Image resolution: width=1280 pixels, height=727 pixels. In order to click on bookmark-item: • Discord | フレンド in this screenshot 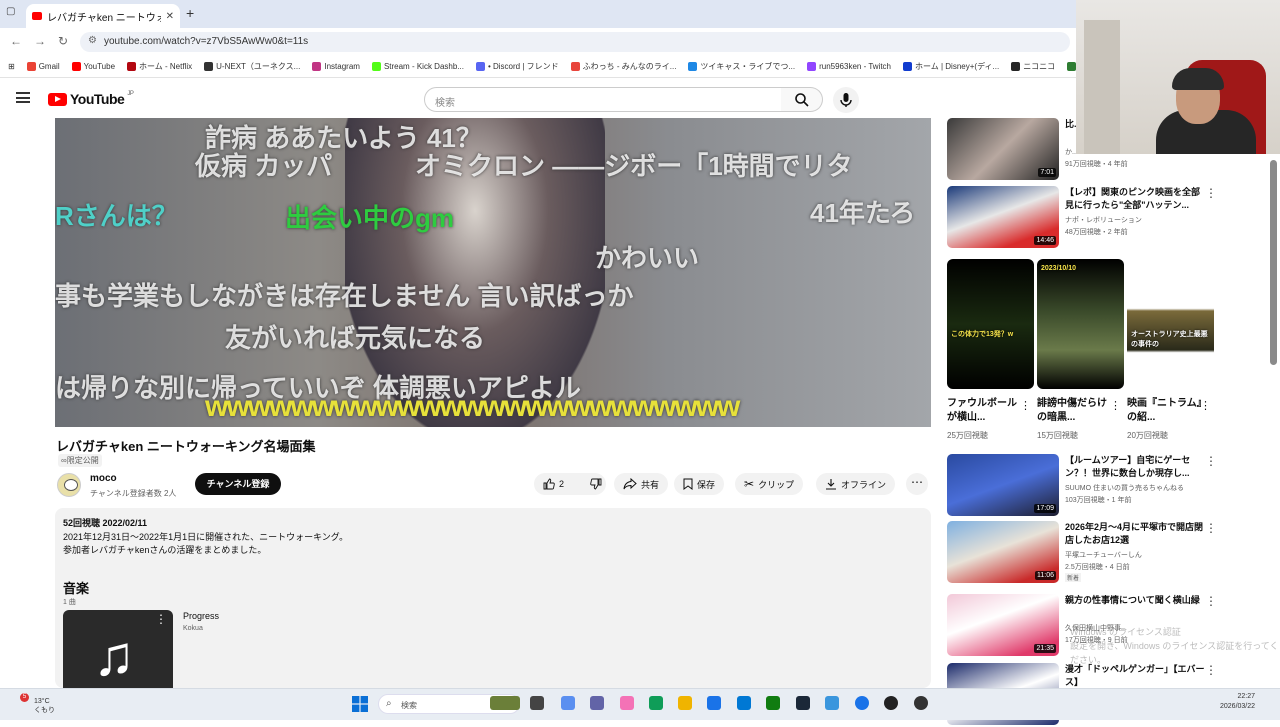, I will do `click(517, 66)`.